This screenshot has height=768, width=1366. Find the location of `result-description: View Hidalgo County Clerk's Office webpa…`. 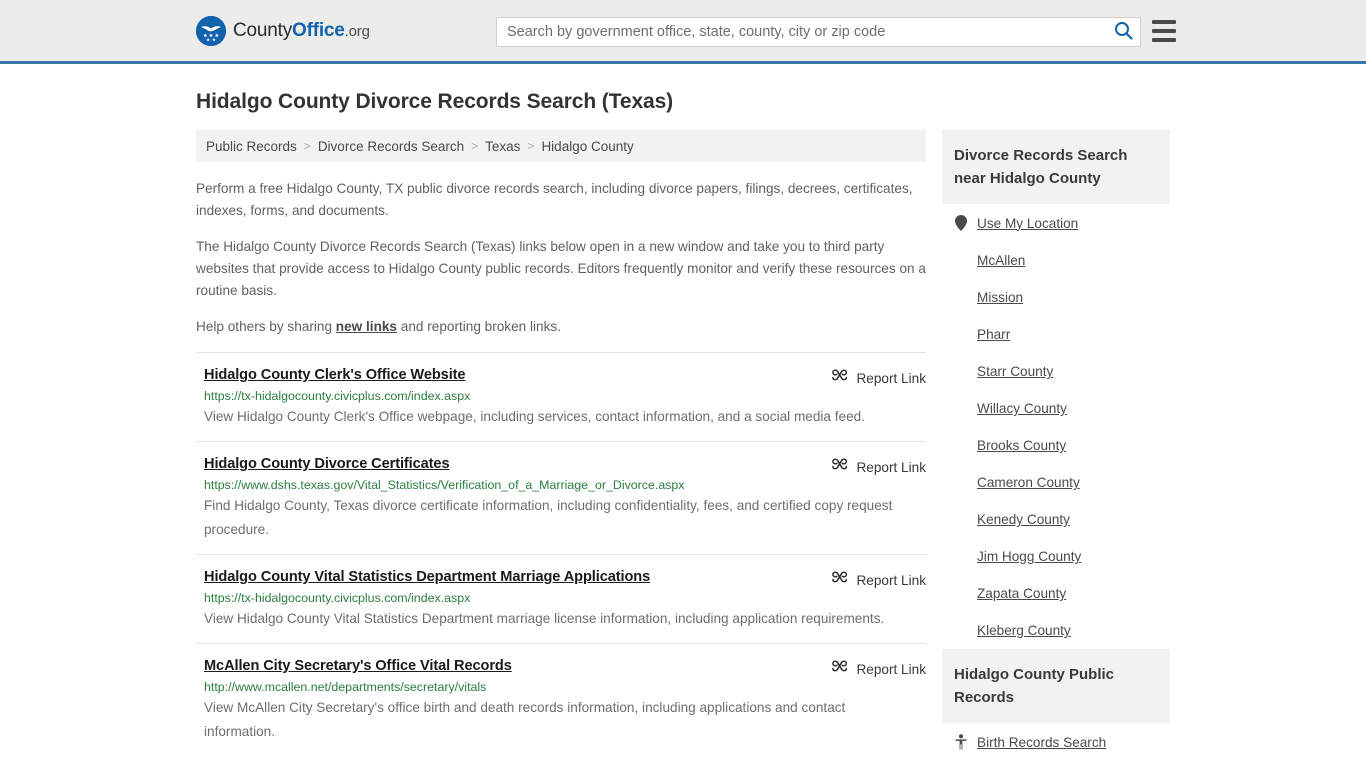

result-description: View Hidalgo County Clerk's Office webpa… is located at coordinates (534, 416).